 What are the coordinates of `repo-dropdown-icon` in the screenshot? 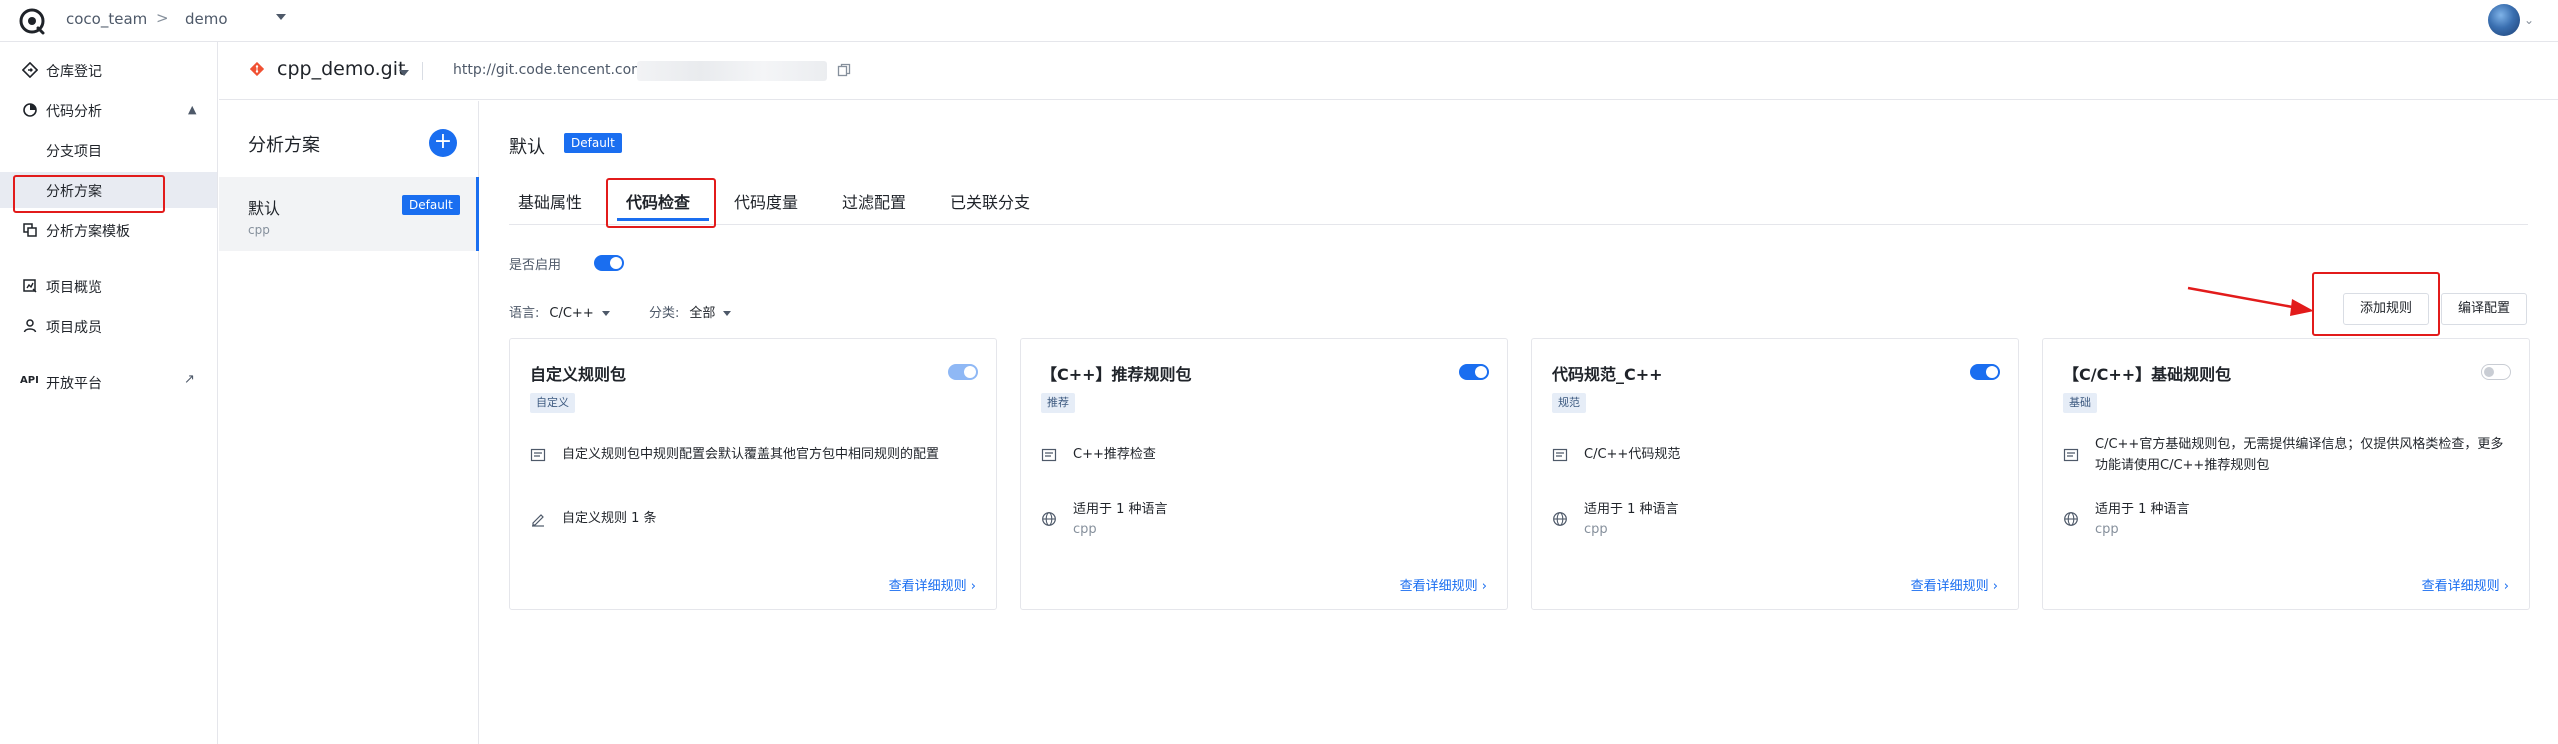 It's located at (404, 73).